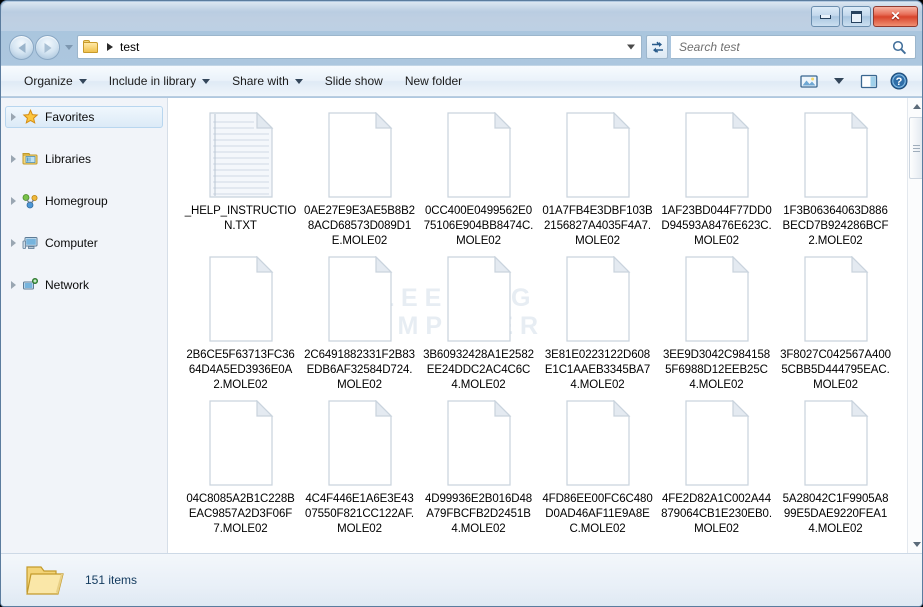  Describe the element at coordinates (129, 47) in the screenshot. I see `breadcrumb: test` at that location.